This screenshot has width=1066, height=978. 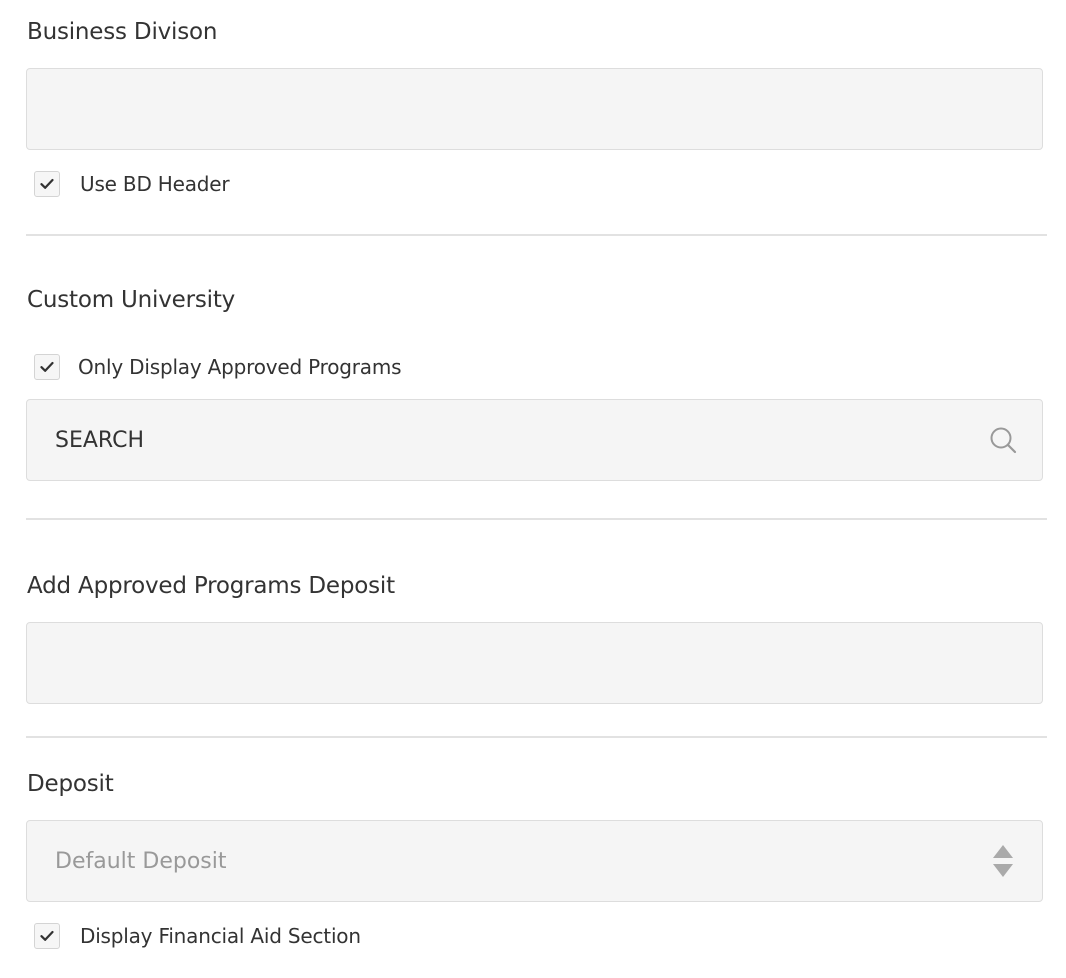 What do you see at coordinates (220, 936) in the screenshot?
I see `display-financial-aid-label: Display Financial Aid Section` at bounding box center [220, 936].